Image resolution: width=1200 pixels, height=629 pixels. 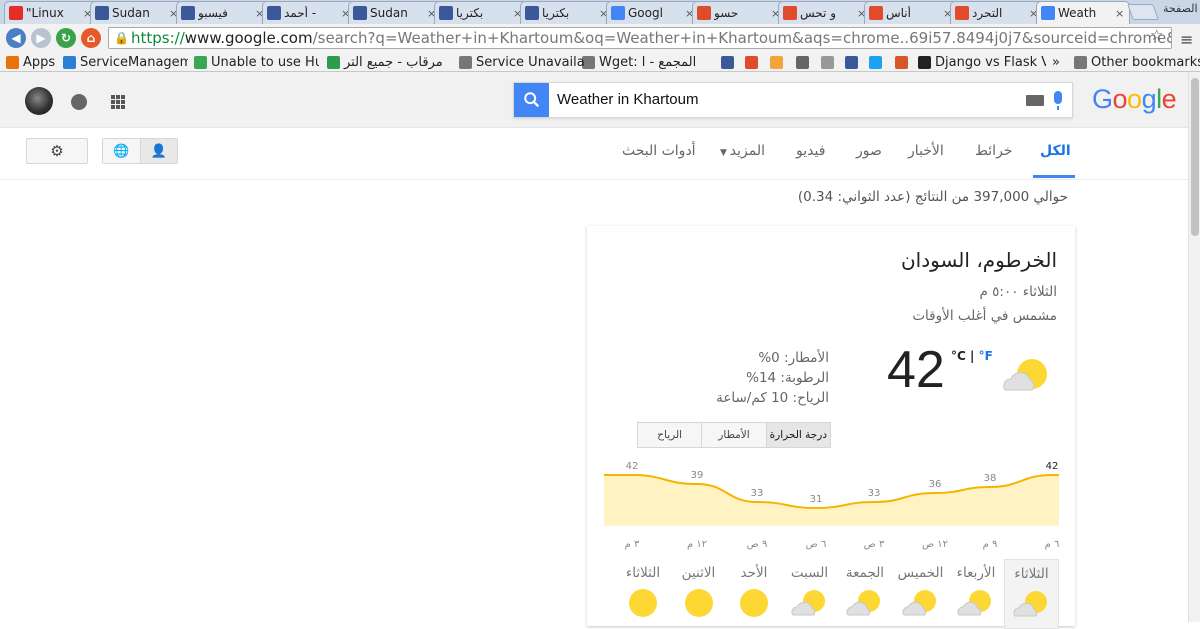 I want to click on bookmark-item: Service Unavailab, so click(x=521, y=62).